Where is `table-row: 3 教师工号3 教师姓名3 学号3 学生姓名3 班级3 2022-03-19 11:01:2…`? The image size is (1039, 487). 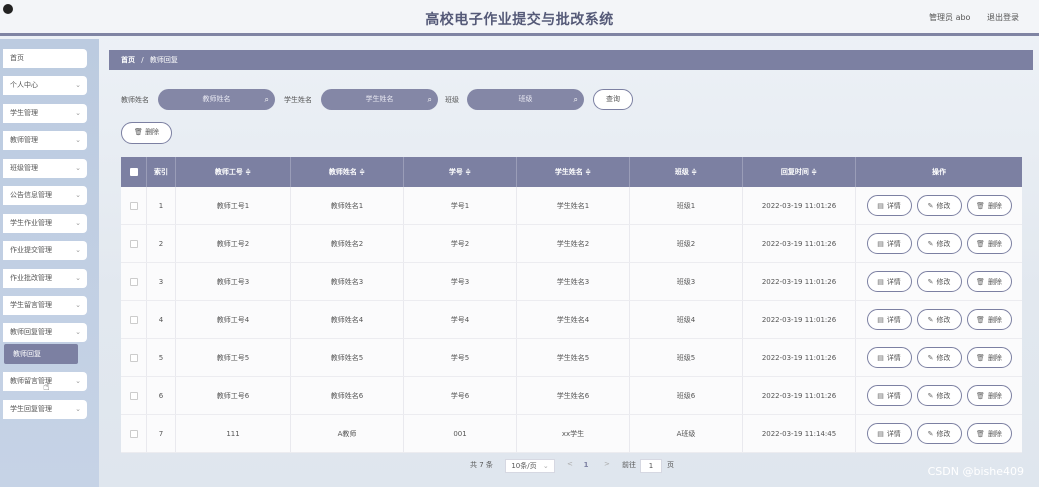
table-row: 3 教师工号3 教师姓名3 学号3 学生姓名3 班级3 2022-03-19 11:01:2… is located at coordinates (571, 282).